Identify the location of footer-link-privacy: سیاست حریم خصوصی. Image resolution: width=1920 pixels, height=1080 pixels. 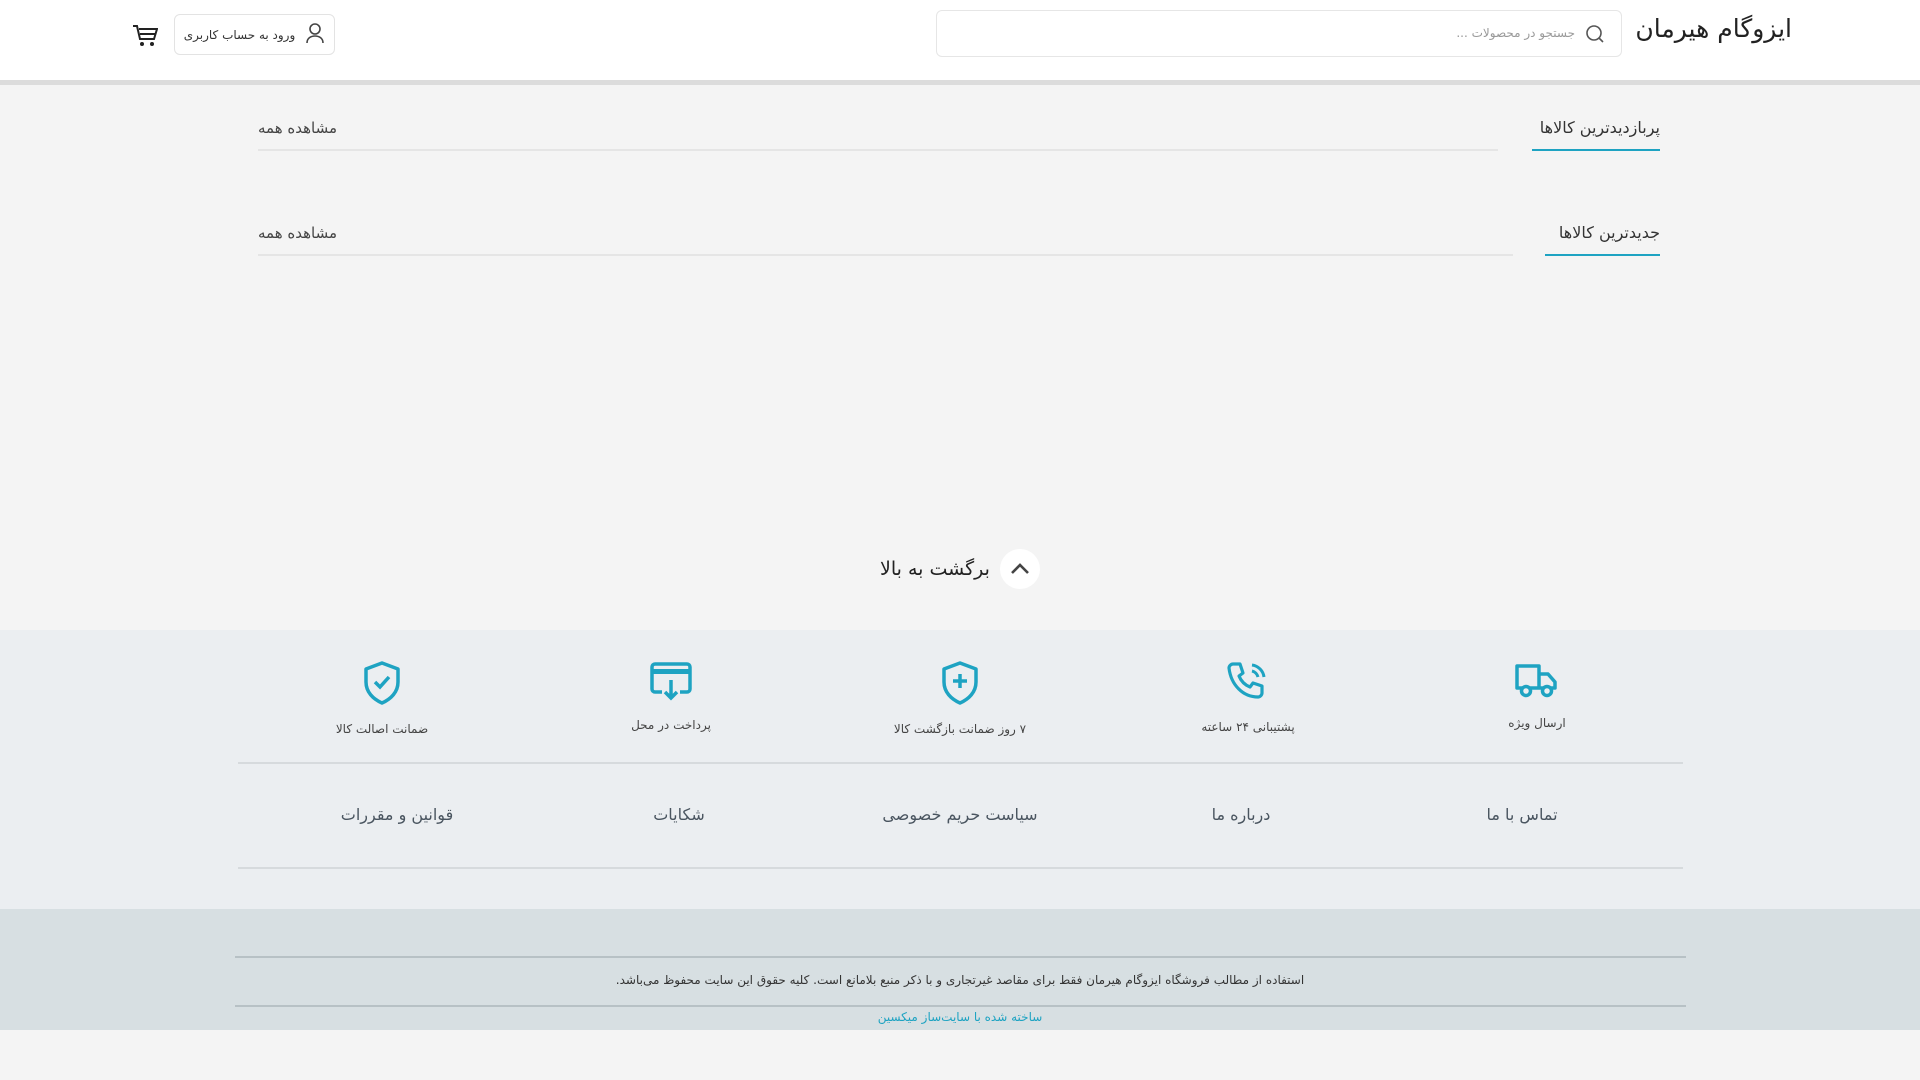
(959, 814).